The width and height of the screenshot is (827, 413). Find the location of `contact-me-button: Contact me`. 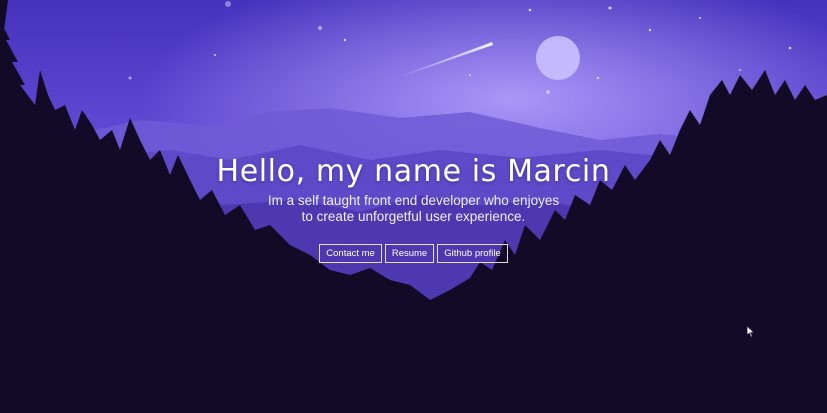

contact-me-button: Contact me is located at coordinates (350, 253).